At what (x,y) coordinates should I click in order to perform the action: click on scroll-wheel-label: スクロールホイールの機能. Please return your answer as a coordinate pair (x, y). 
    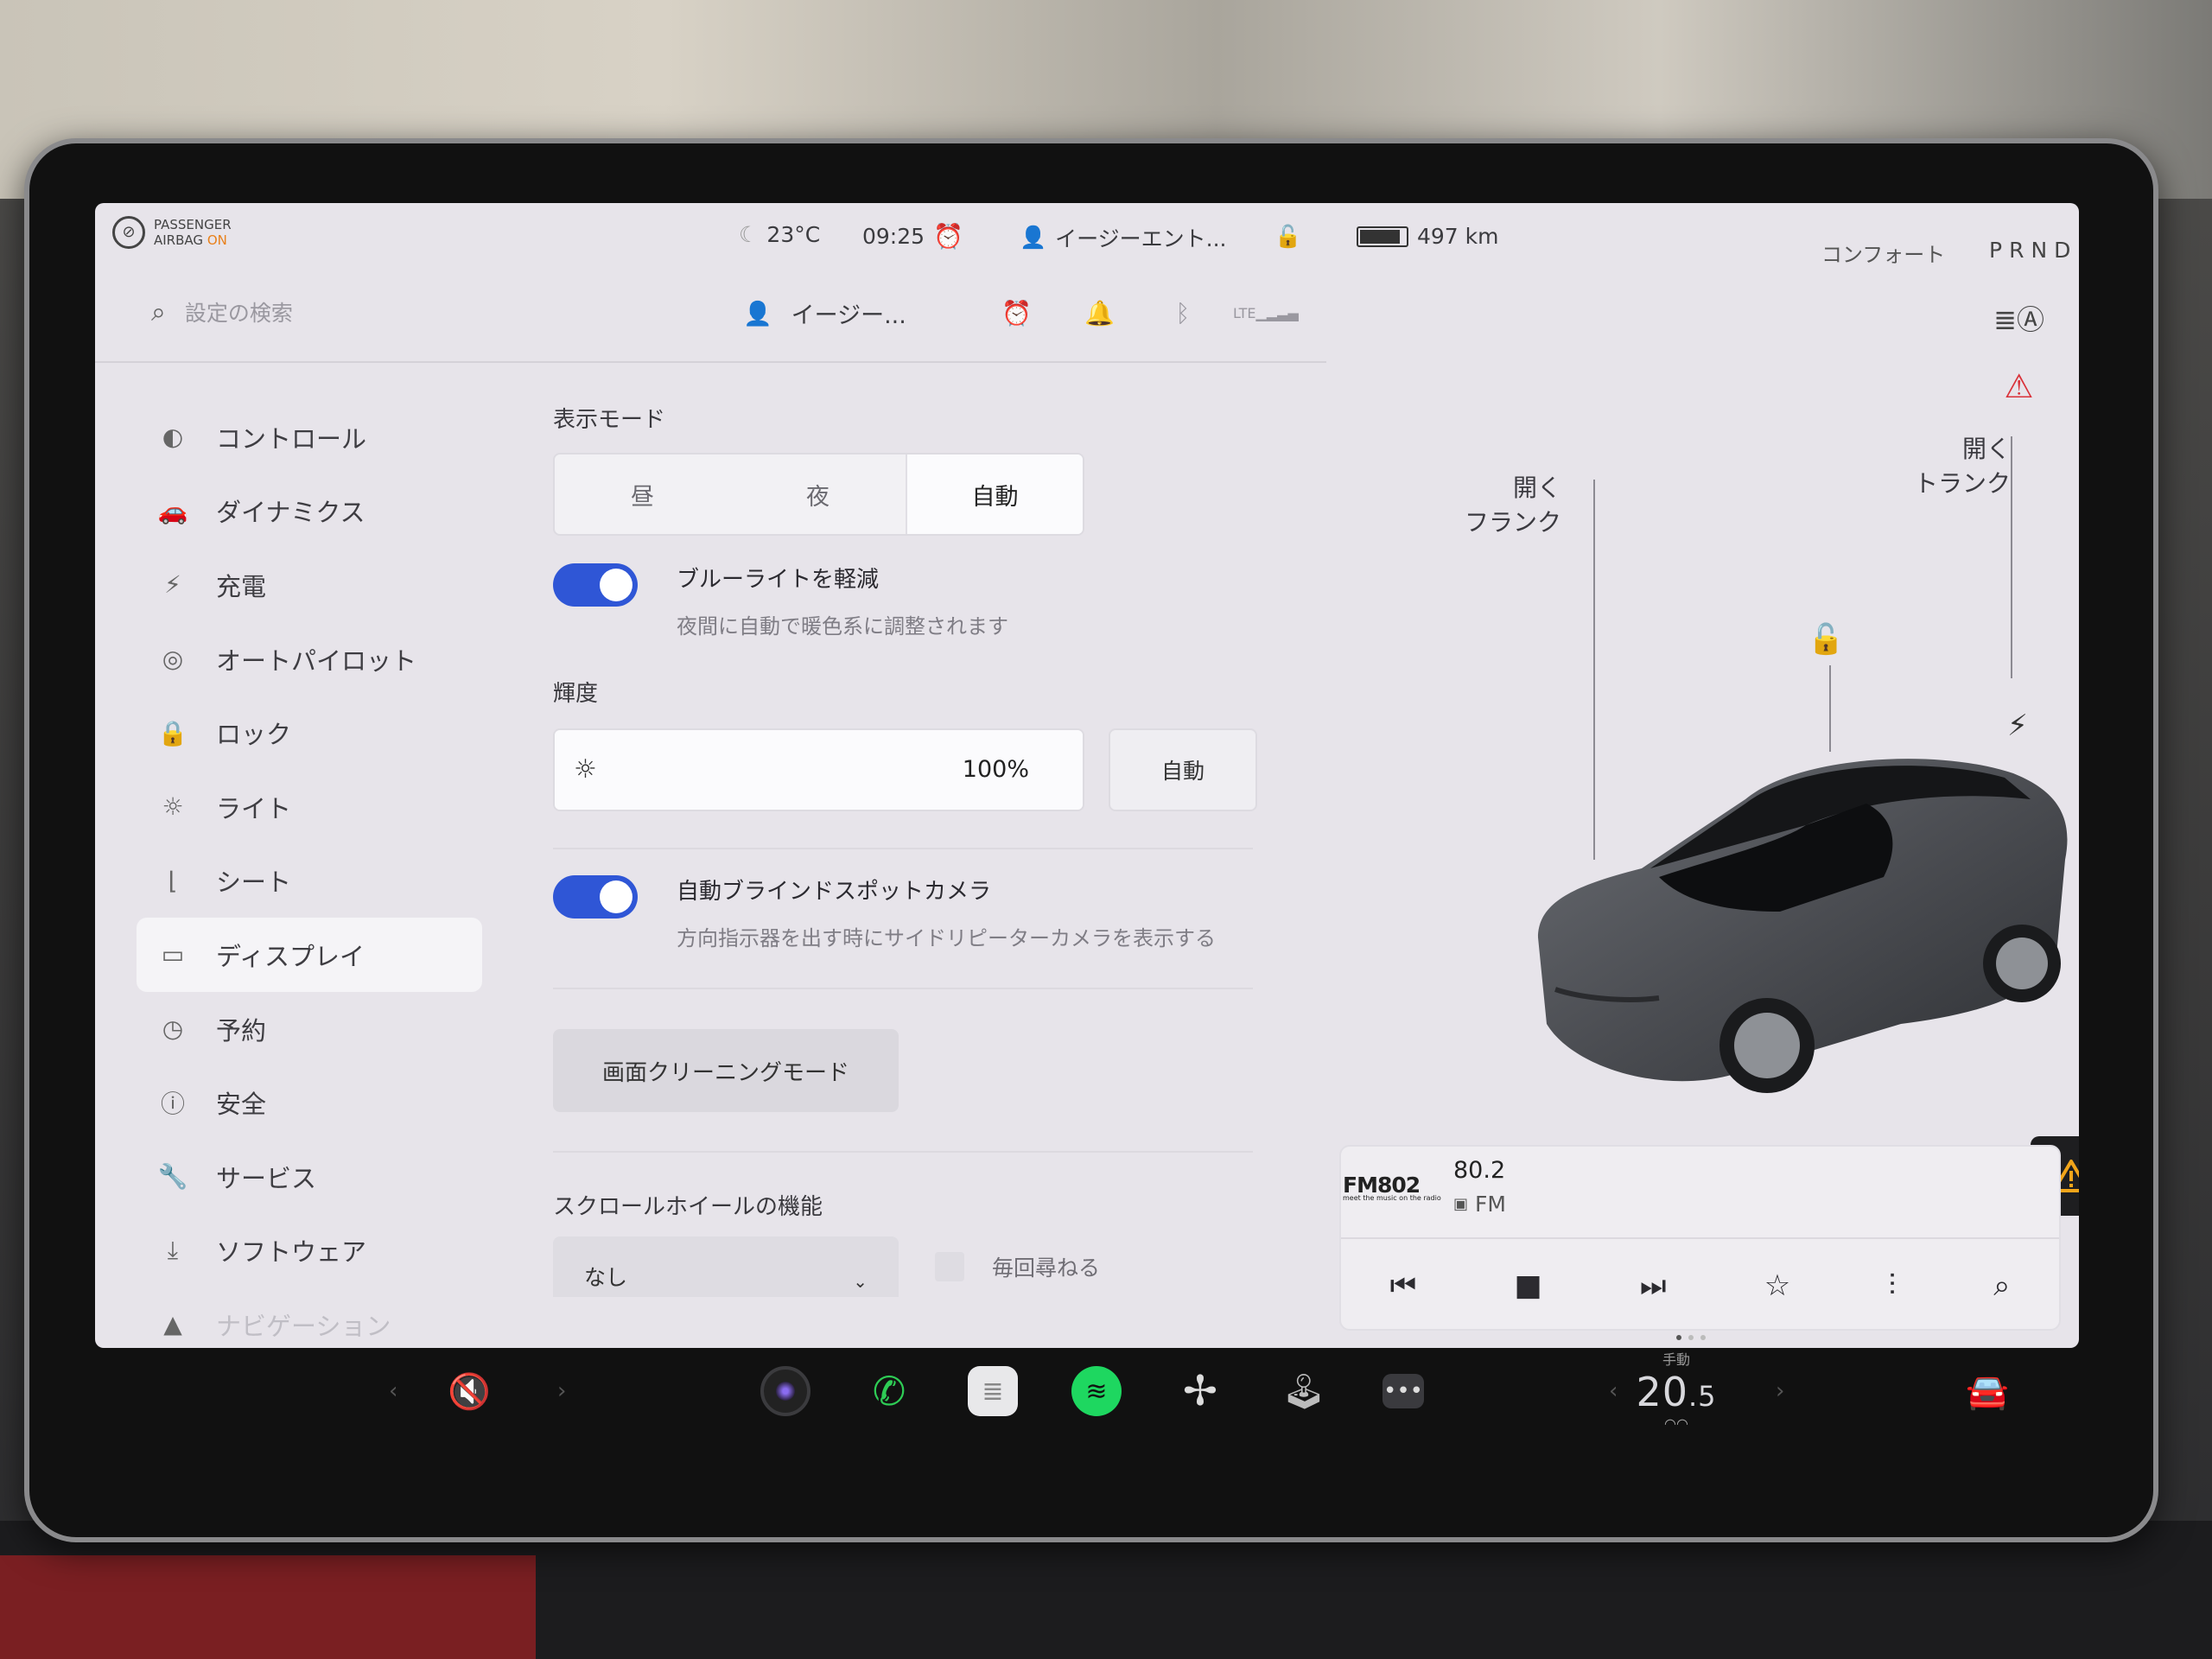
    Looking at the image, I should click on (688, 1207).